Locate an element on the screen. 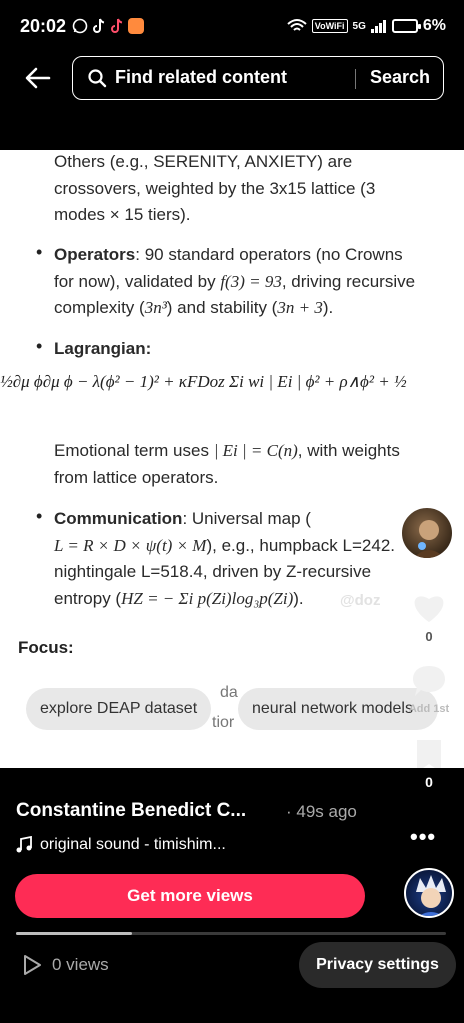 Image resolution: width=464 pixels, height=1023 pixels. emotional-math: | Ei | = C(n) is located at coordinates (255, 450).